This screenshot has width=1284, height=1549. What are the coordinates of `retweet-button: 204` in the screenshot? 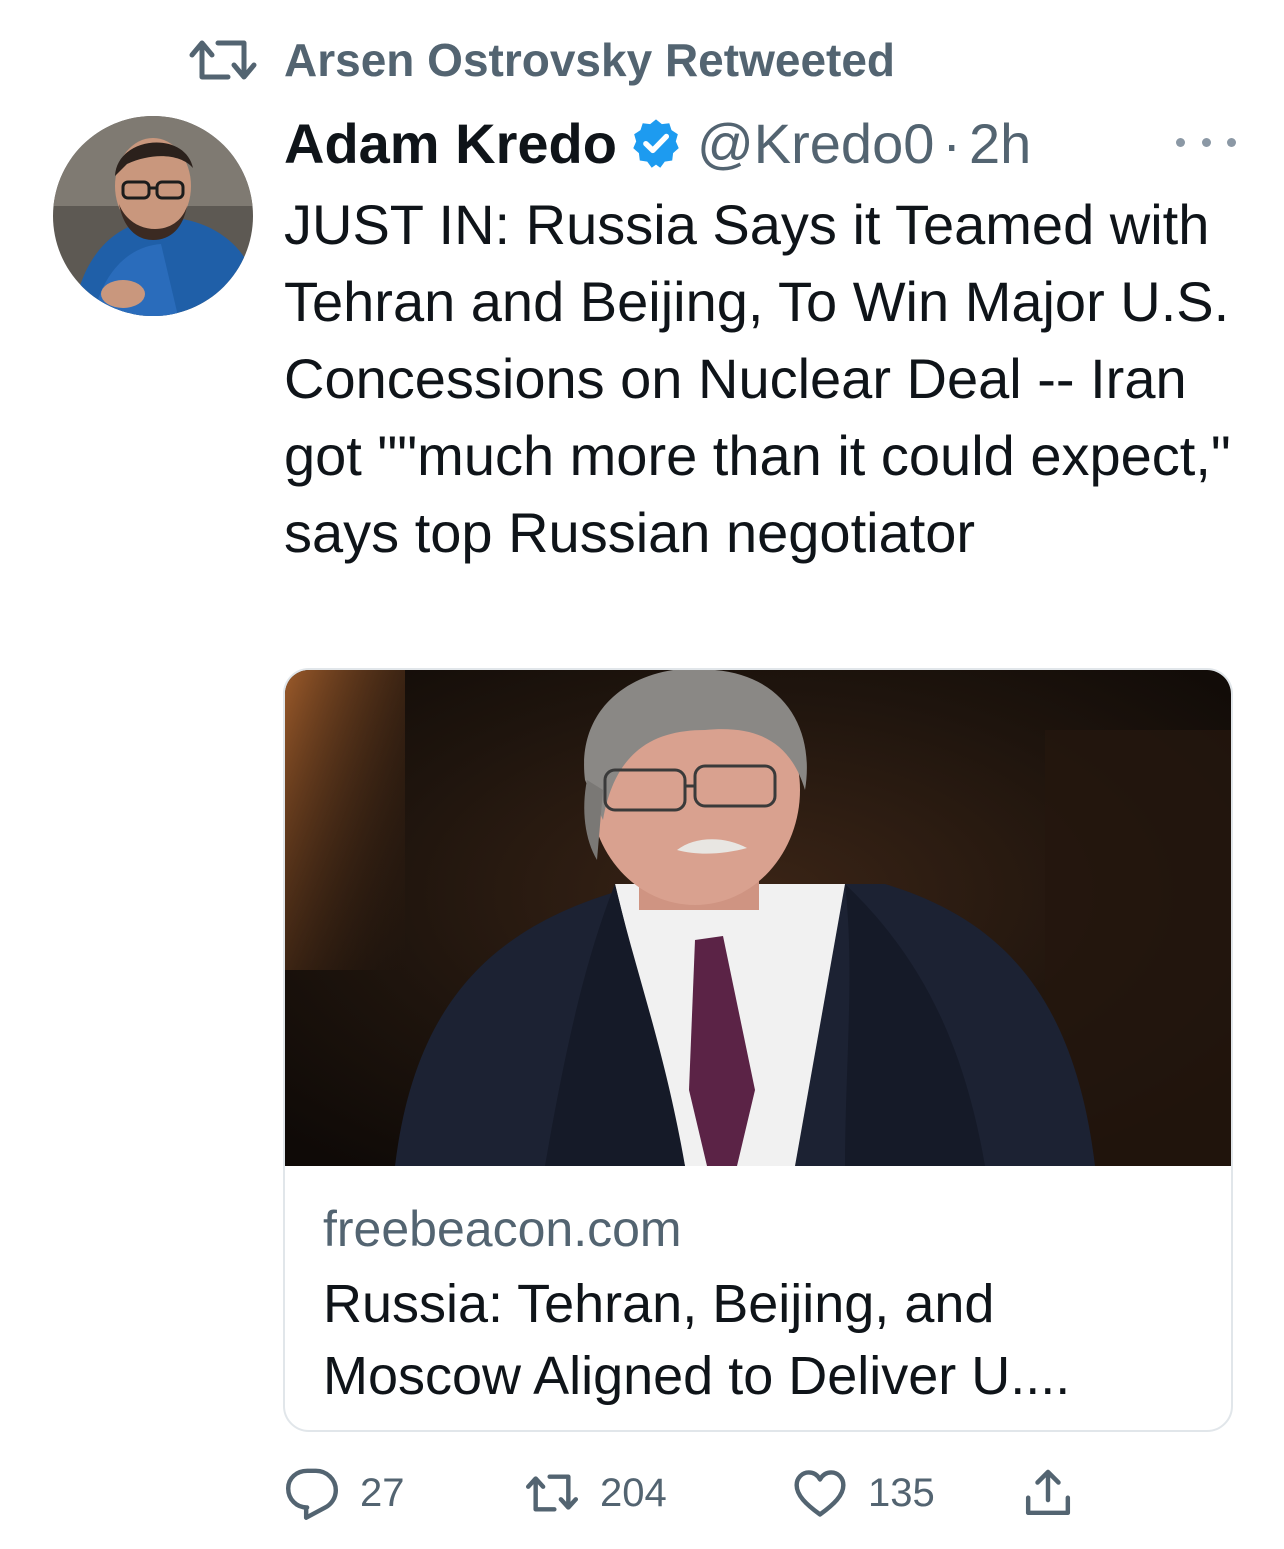 It's located at (652, 1493).